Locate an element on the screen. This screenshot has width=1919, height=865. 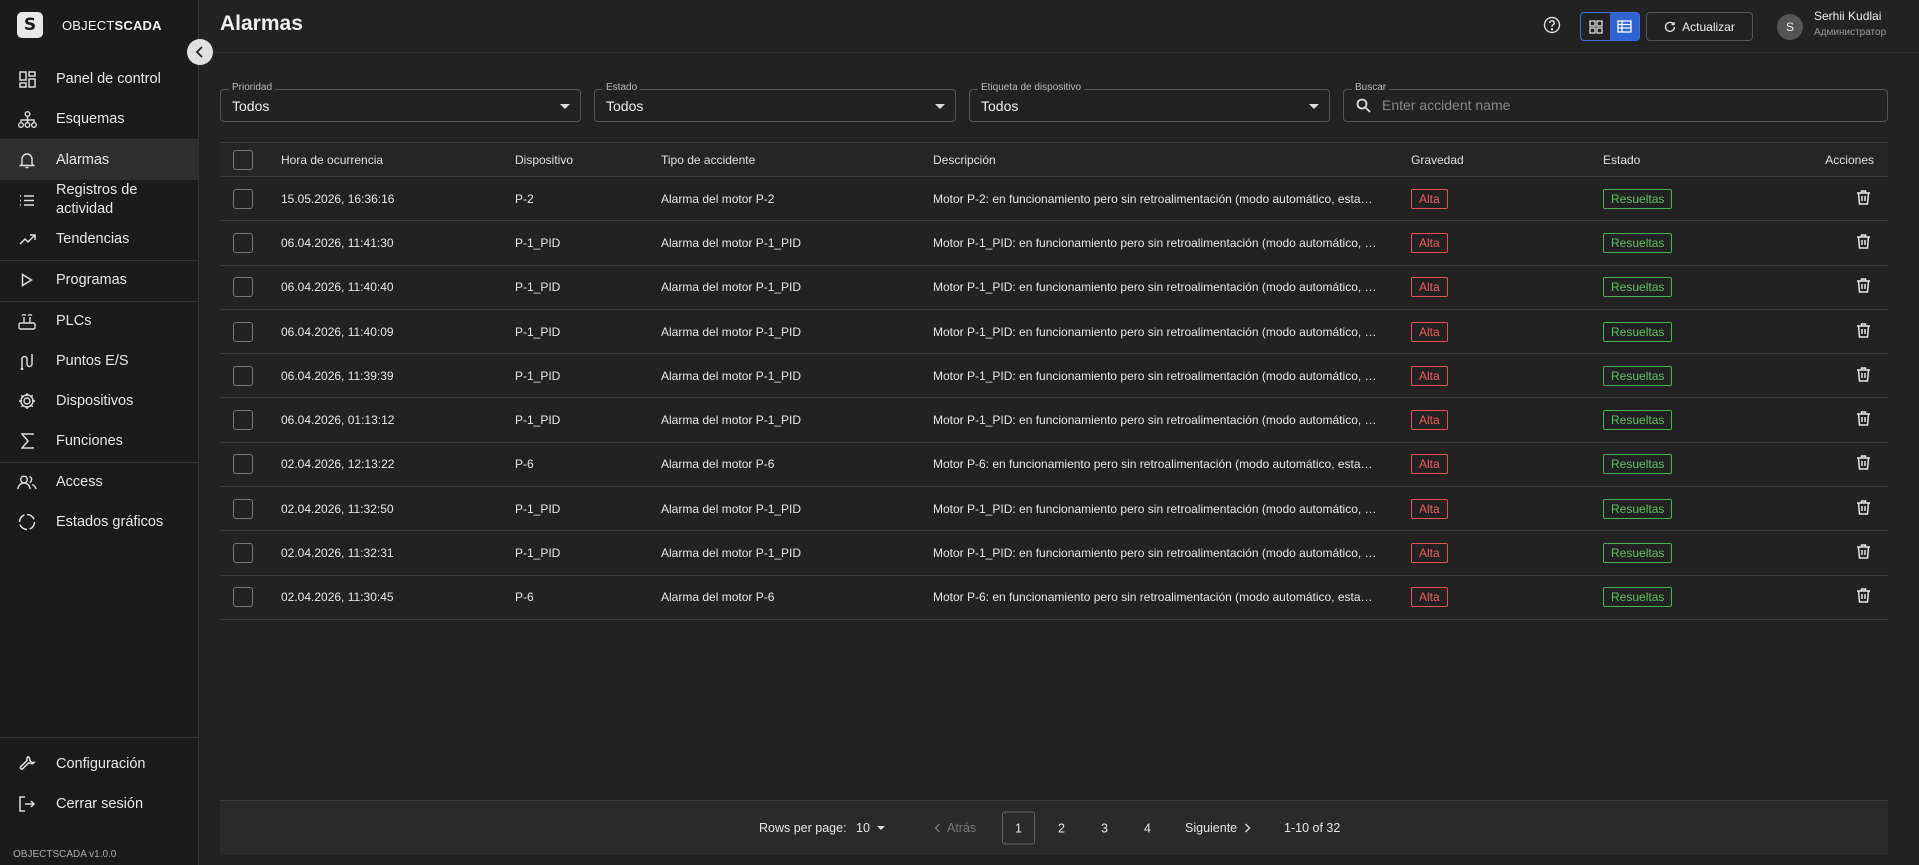
sidebar-item-alarmas: Alarmas is located at coordinates (99, 160).